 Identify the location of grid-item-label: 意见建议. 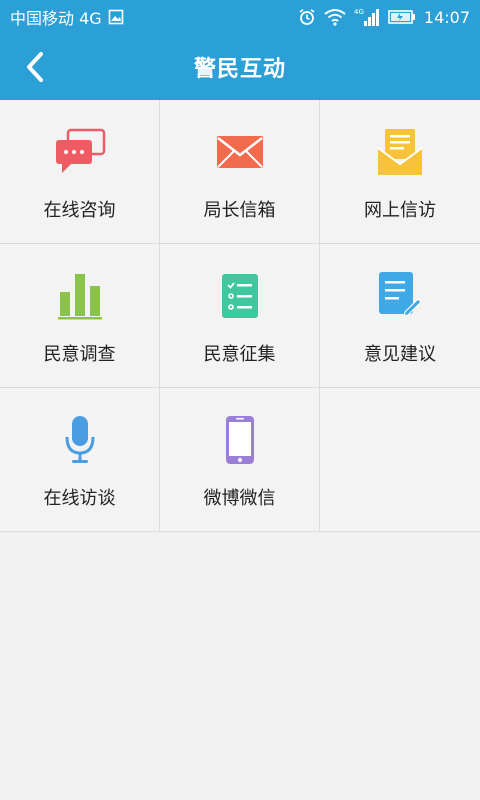
(400, 354).